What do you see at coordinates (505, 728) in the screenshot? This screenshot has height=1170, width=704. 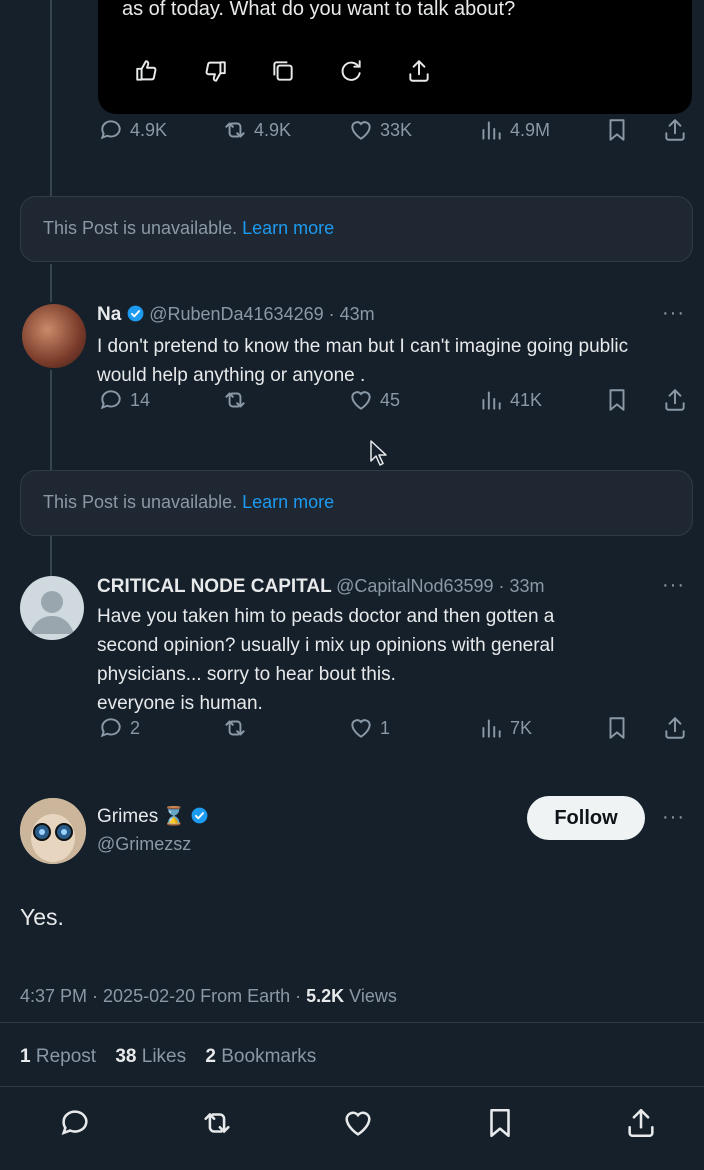 I see `views-button: 7K` at bounding box center [505, 728].